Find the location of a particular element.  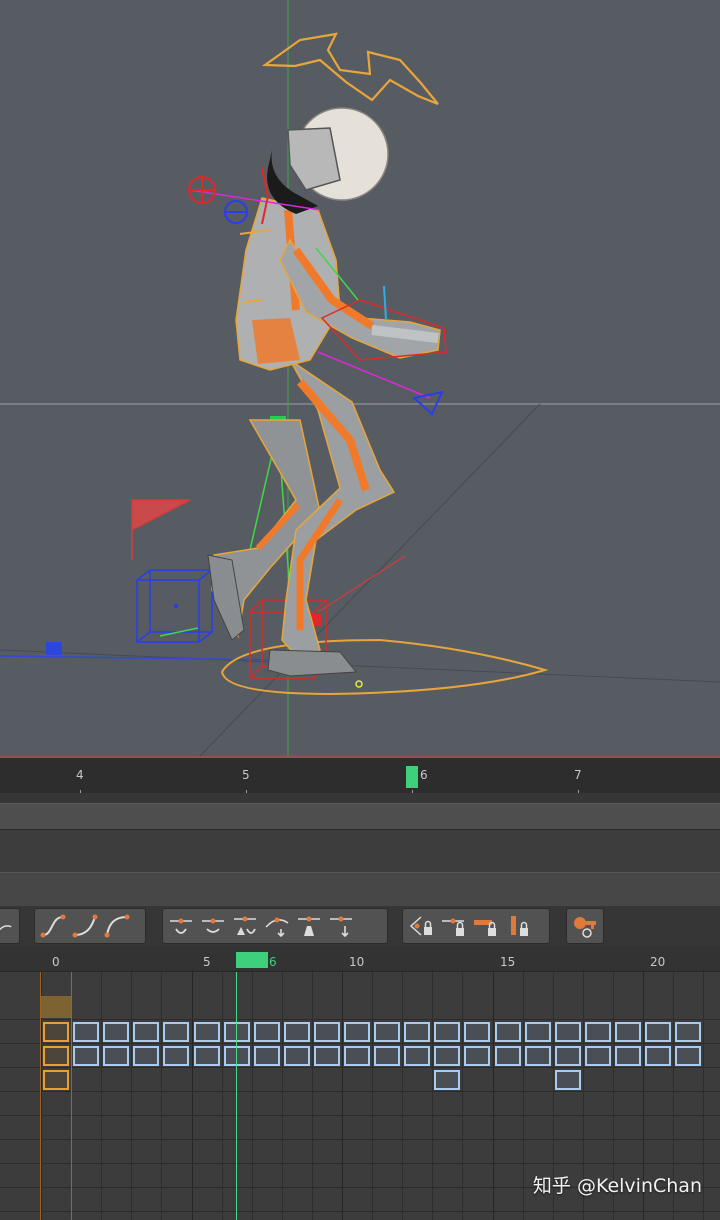

lock-tangent-angle-icon is located at coordinates (421, 926).